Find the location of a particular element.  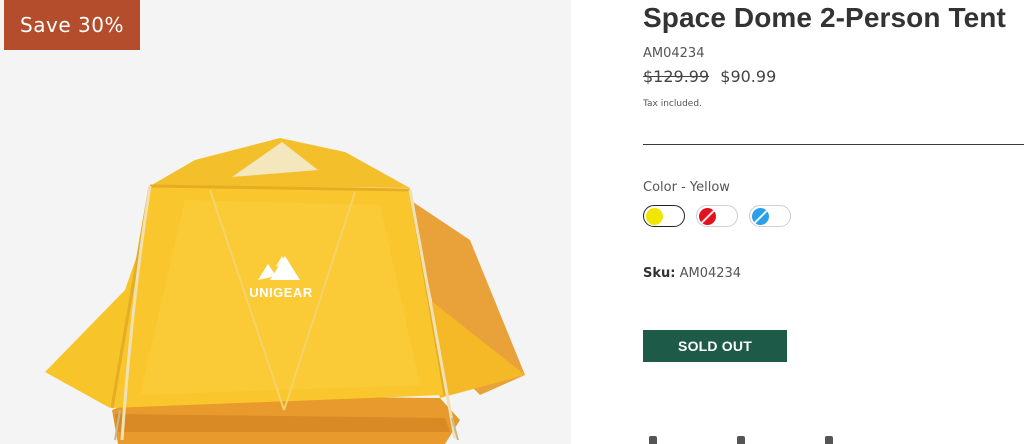

original-price: $129.99 is located at coordinates (676, 76).